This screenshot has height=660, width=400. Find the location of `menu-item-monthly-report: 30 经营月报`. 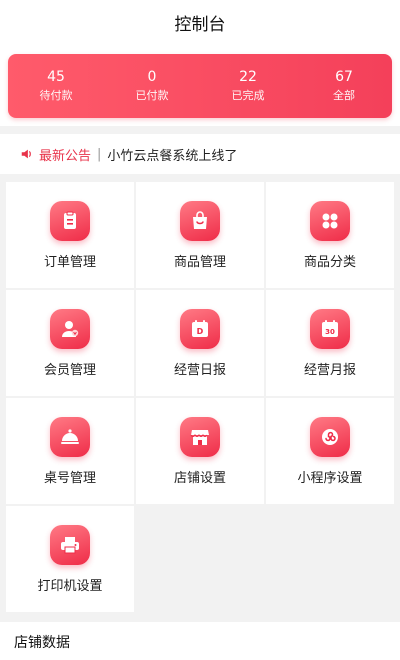

menu-item-monthly-report: 30 经营月报 is located at coordinates (330, 343).